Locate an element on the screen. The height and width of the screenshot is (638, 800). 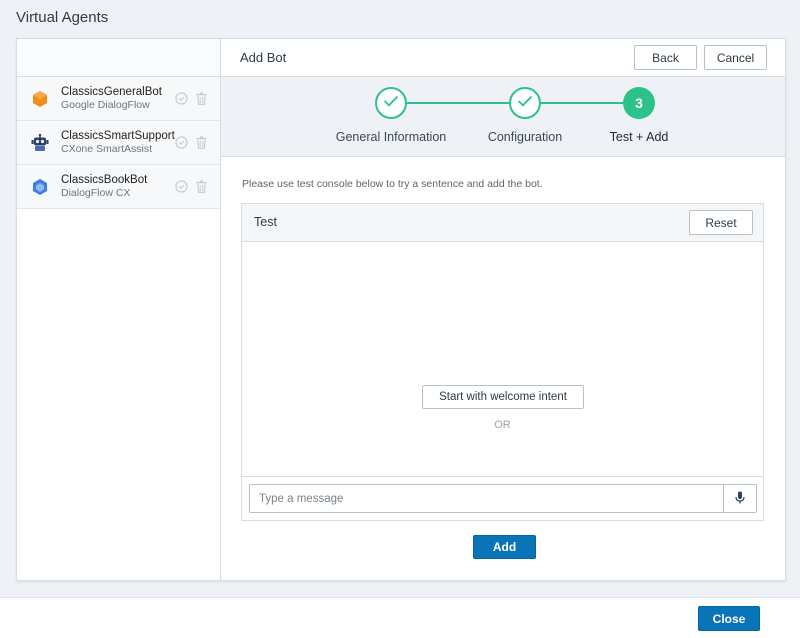
footer-bar: Close is located at coordinates (400, 617).